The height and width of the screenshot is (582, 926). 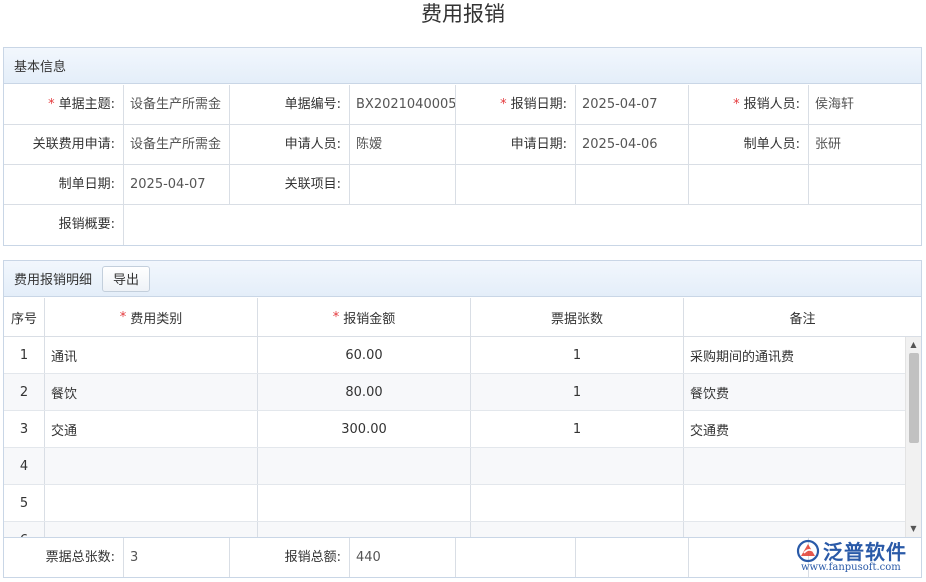 I want to click on basic-info-title: 基本信息, so click(x=40, y=65).